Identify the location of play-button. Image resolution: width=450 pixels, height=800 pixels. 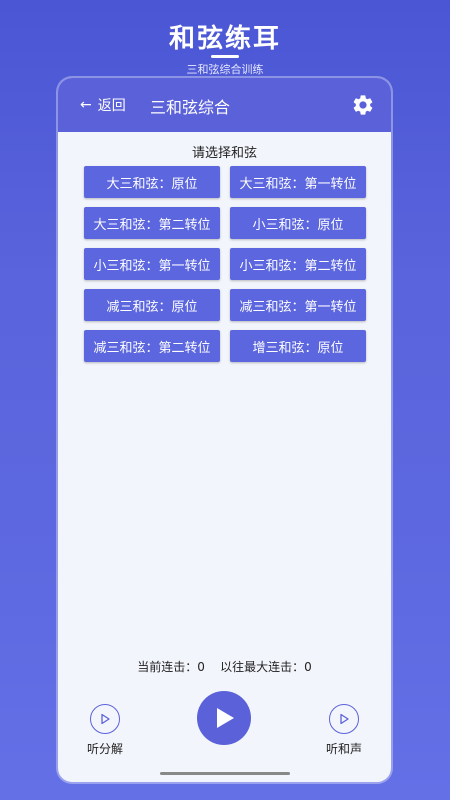
(224, 718).